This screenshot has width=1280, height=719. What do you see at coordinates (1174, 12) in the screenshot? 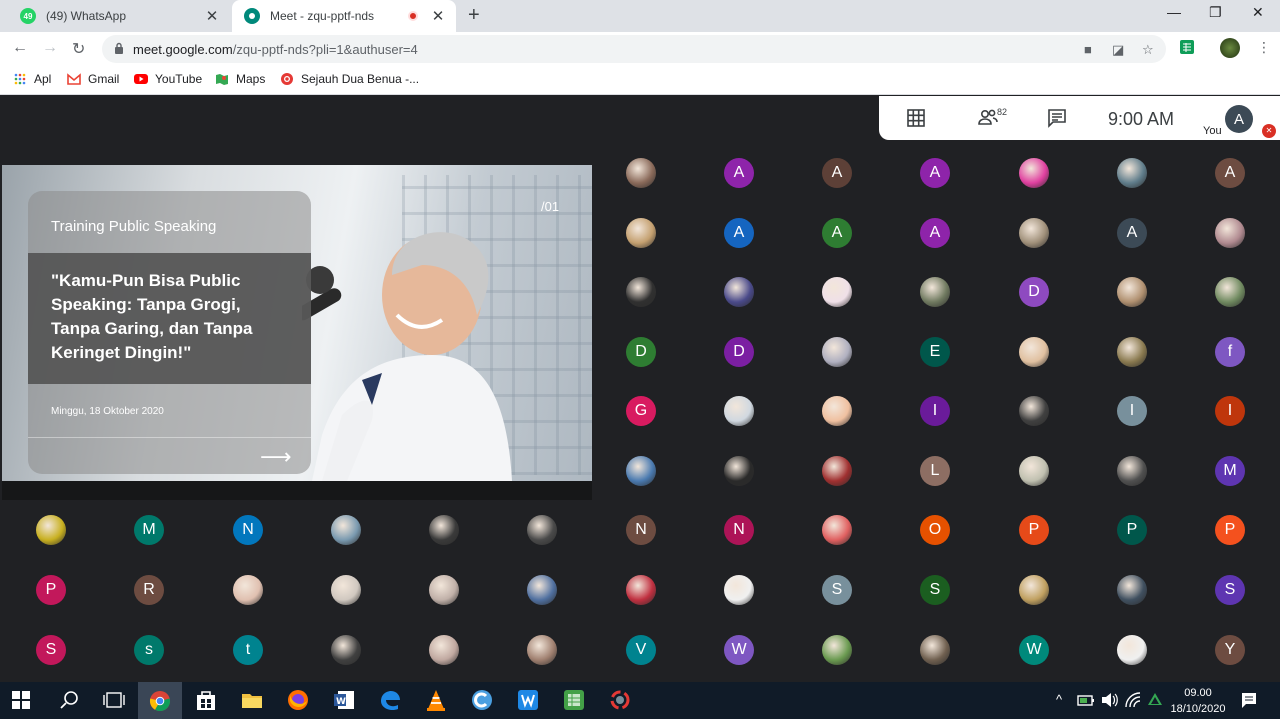
I see `minimize-button: —` at bounding box center [1174, 12].